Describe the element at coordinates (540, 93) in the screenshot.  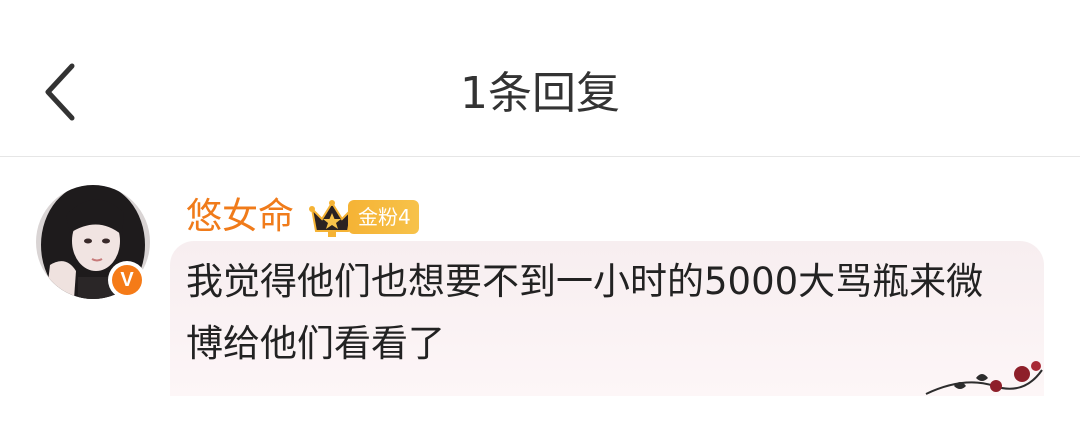
I see `page-title: 1条回复` at that location.